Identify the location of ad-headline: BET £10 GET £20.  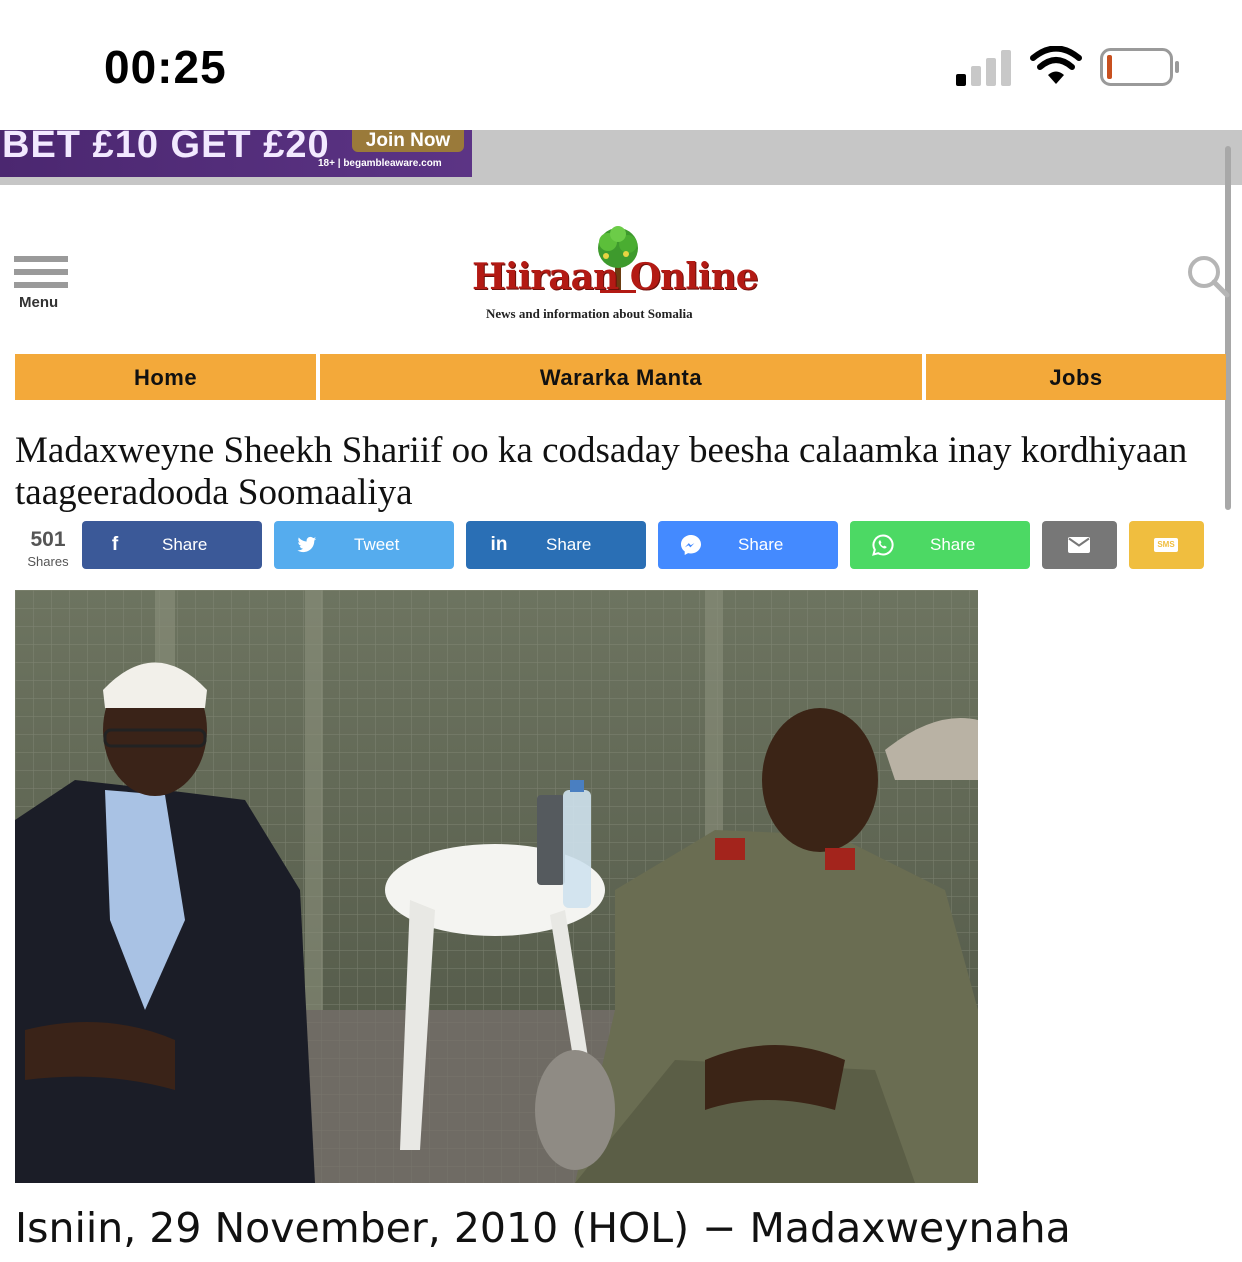
(166, 148).